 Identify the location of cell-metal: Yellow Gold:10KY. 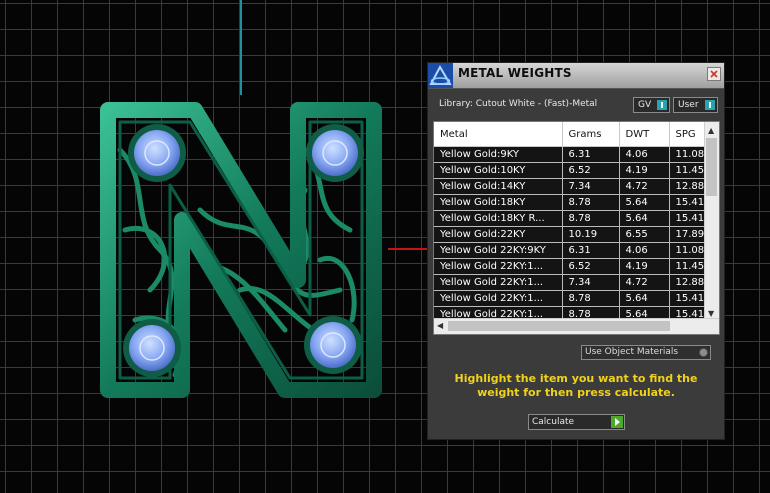
(498, 170).